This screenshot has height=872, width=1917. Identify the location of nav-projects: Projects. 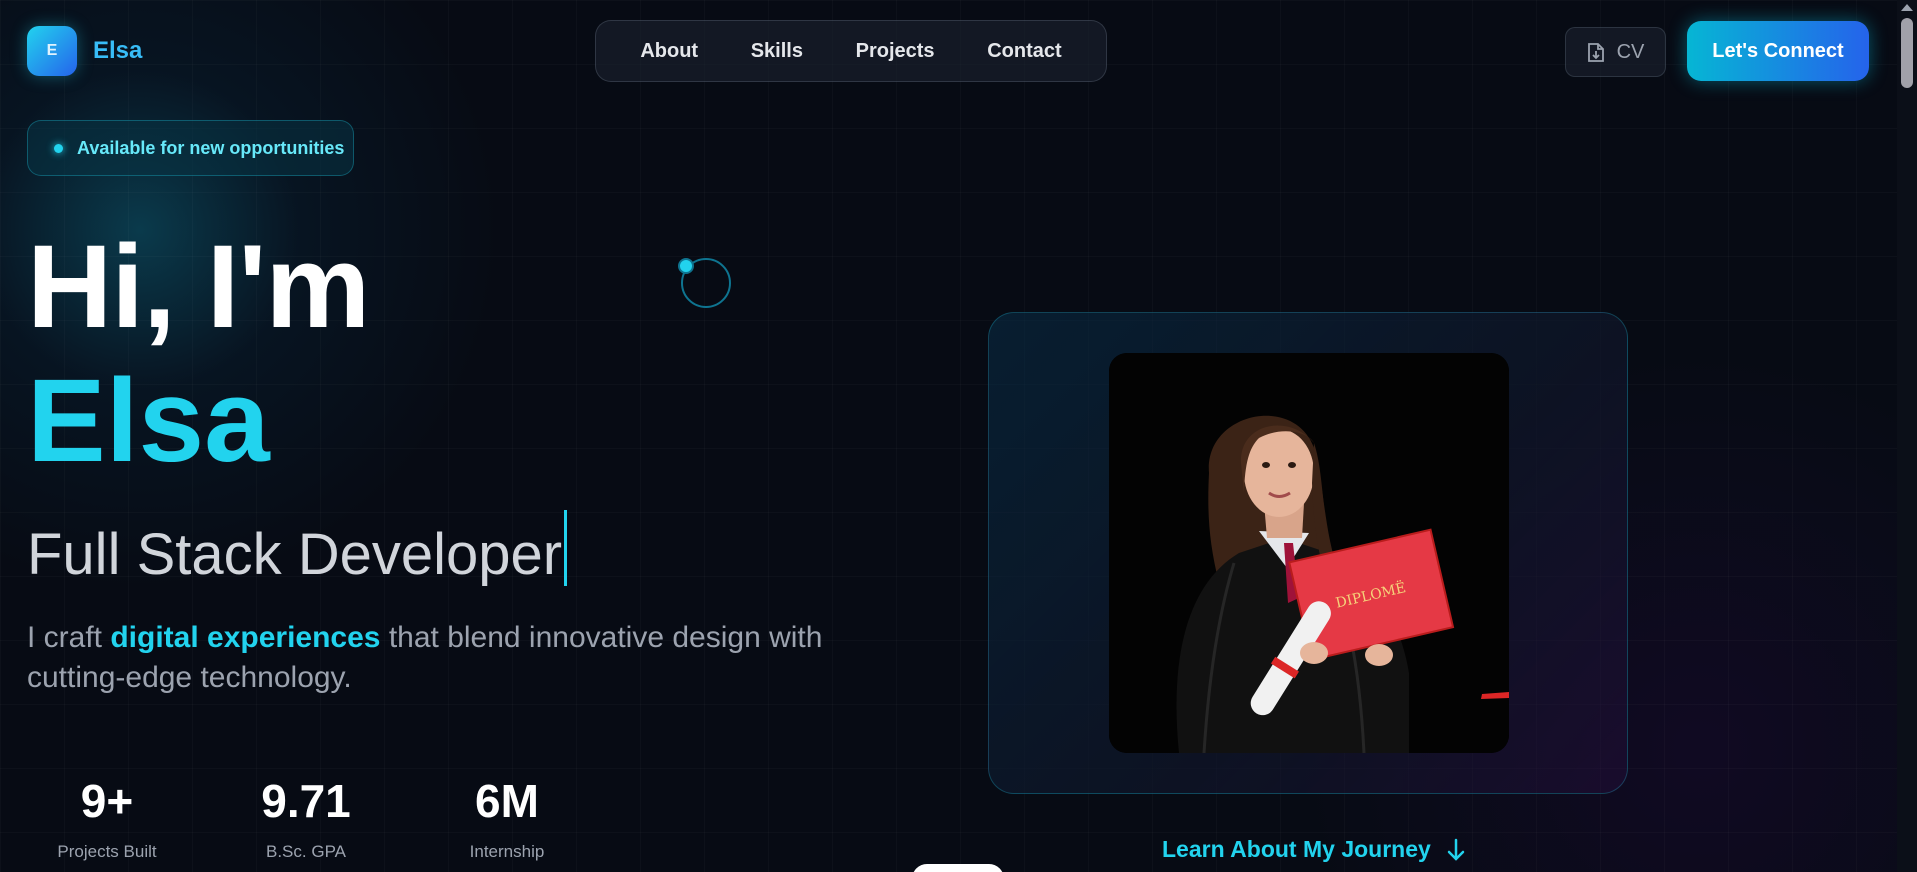
(895, 51).